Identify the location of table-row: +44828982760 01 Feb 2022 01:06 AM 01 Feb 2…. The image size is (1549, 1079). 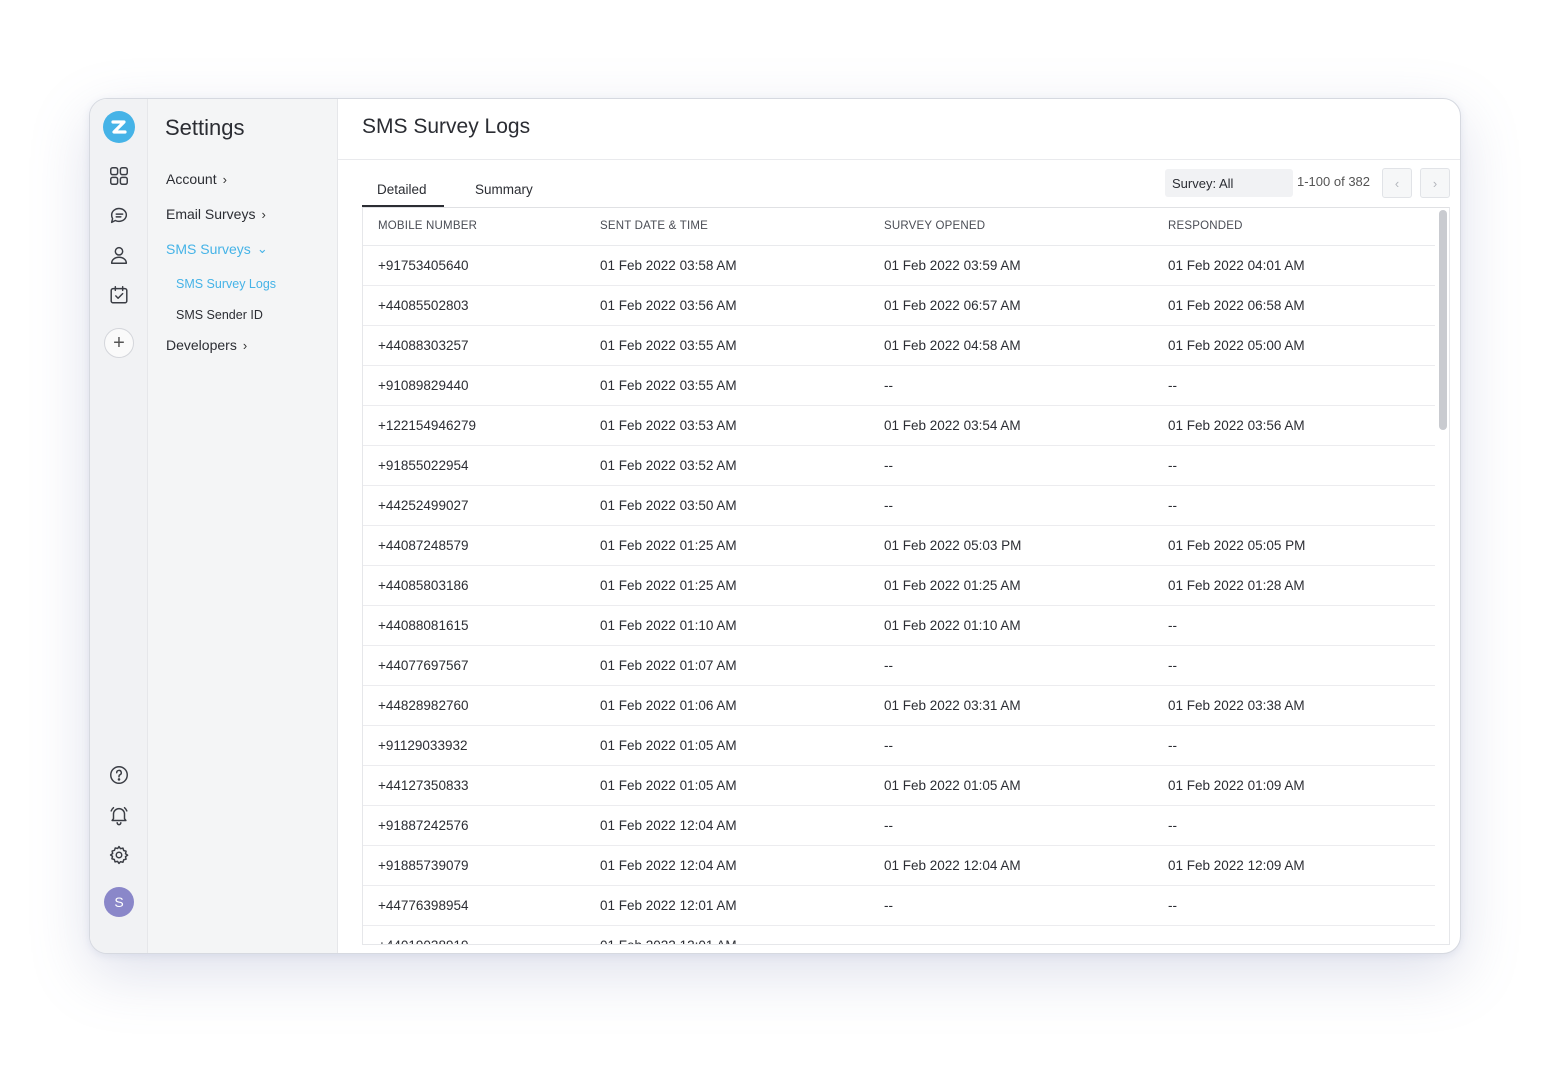
(899, 705).